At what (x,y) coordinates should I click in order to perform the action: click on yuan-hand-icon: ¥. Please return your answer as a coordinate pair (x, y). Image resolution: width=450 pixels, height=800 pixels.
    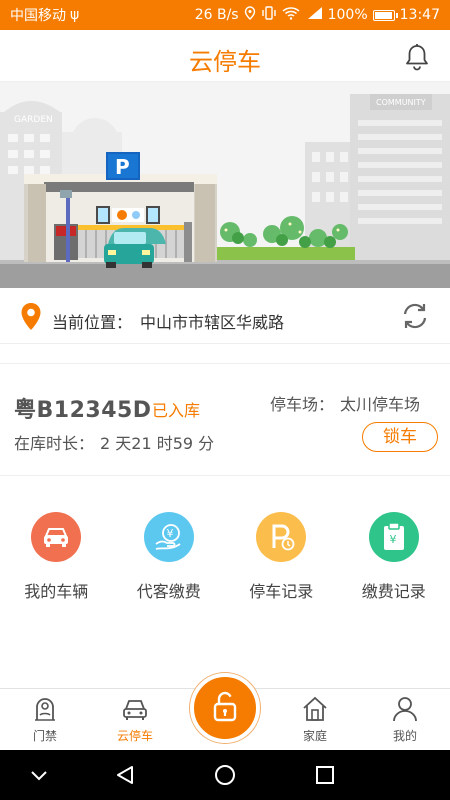
    Looking at the image, I should click on (168, 537).